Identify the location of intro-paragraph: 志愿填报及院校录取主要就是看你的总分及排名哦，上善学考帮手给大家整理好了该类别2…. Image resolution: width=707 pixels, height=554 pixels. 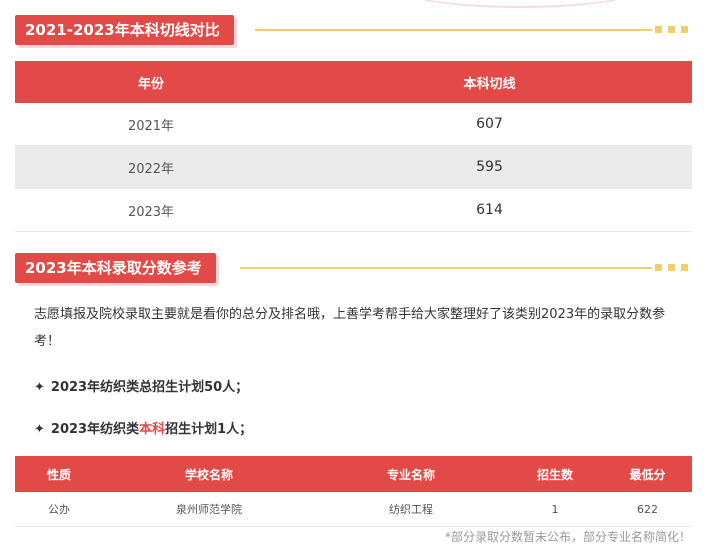
(350, 328).